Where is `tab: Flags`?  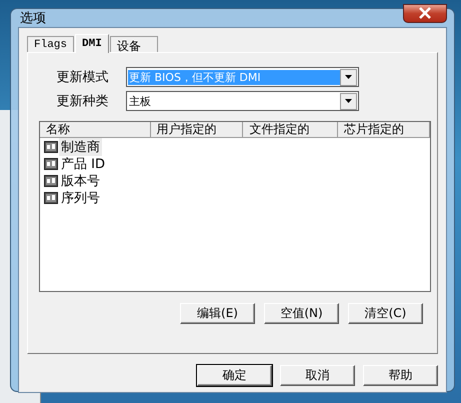 tab: Flags is located at coordinates (50, 44).